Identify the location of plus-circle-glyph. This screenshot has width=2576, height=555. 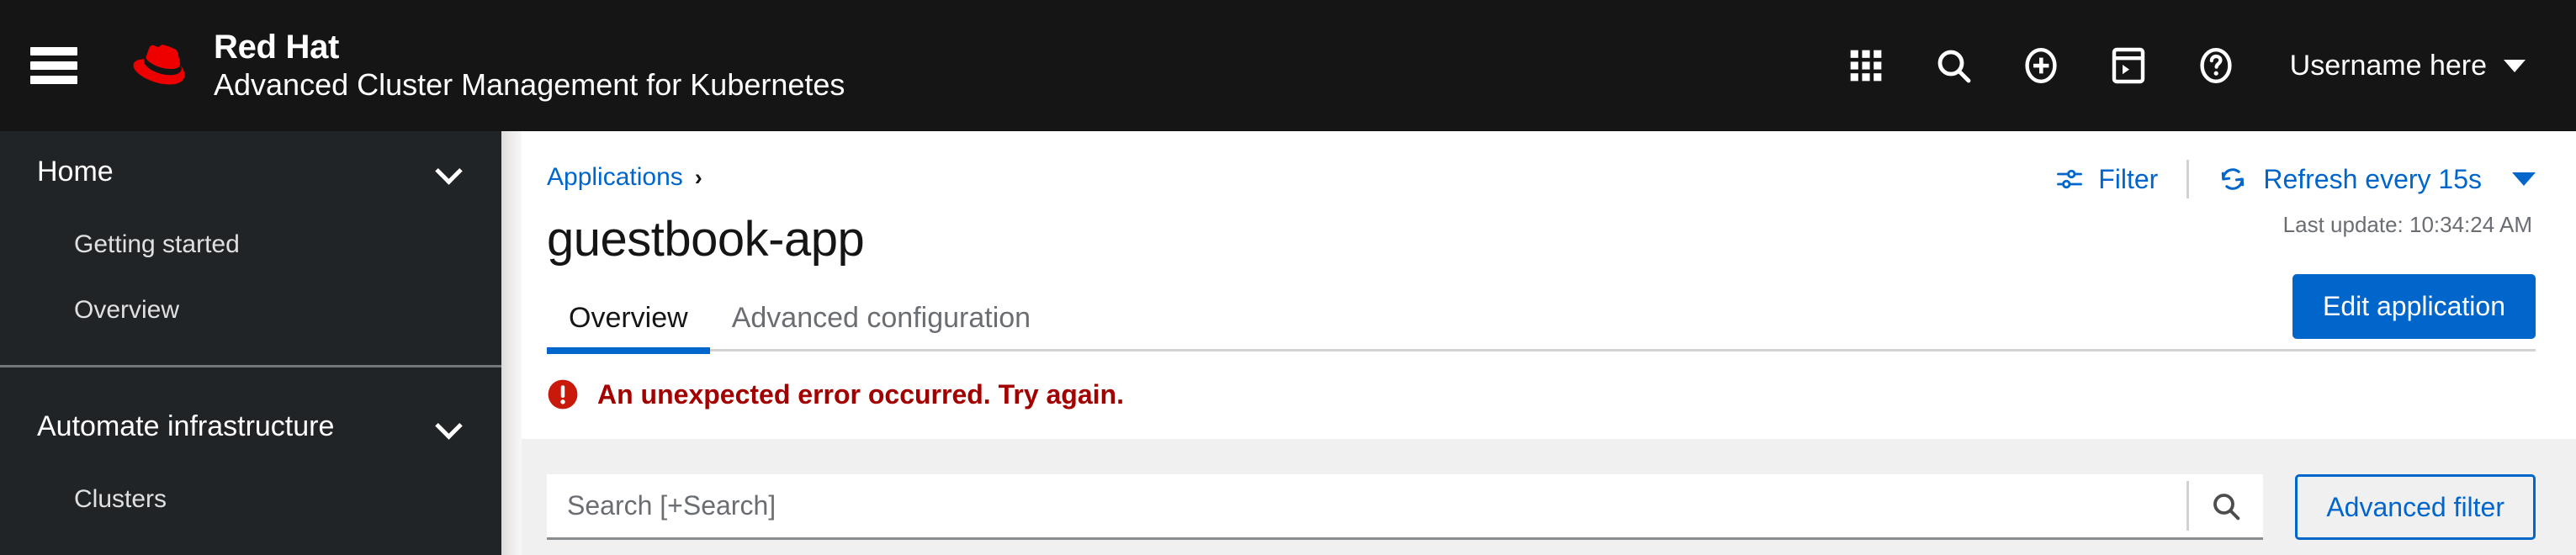
(2041, 66).